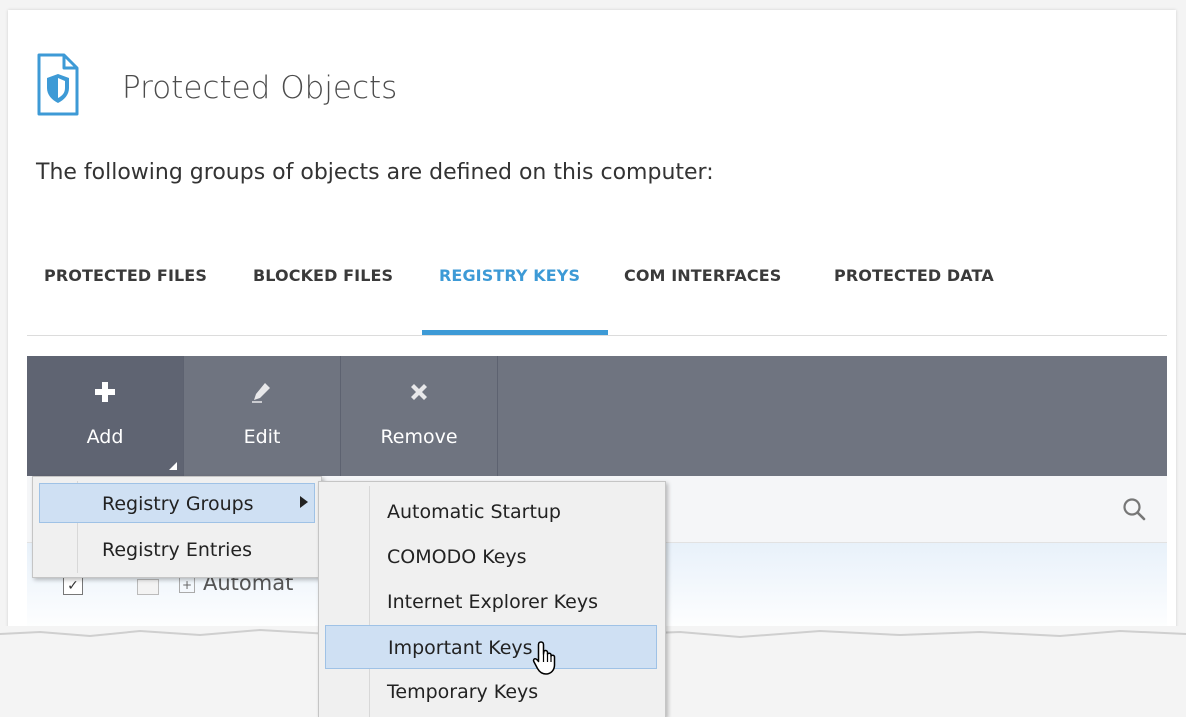  I want to click on plus-icon, so click(105, 395).